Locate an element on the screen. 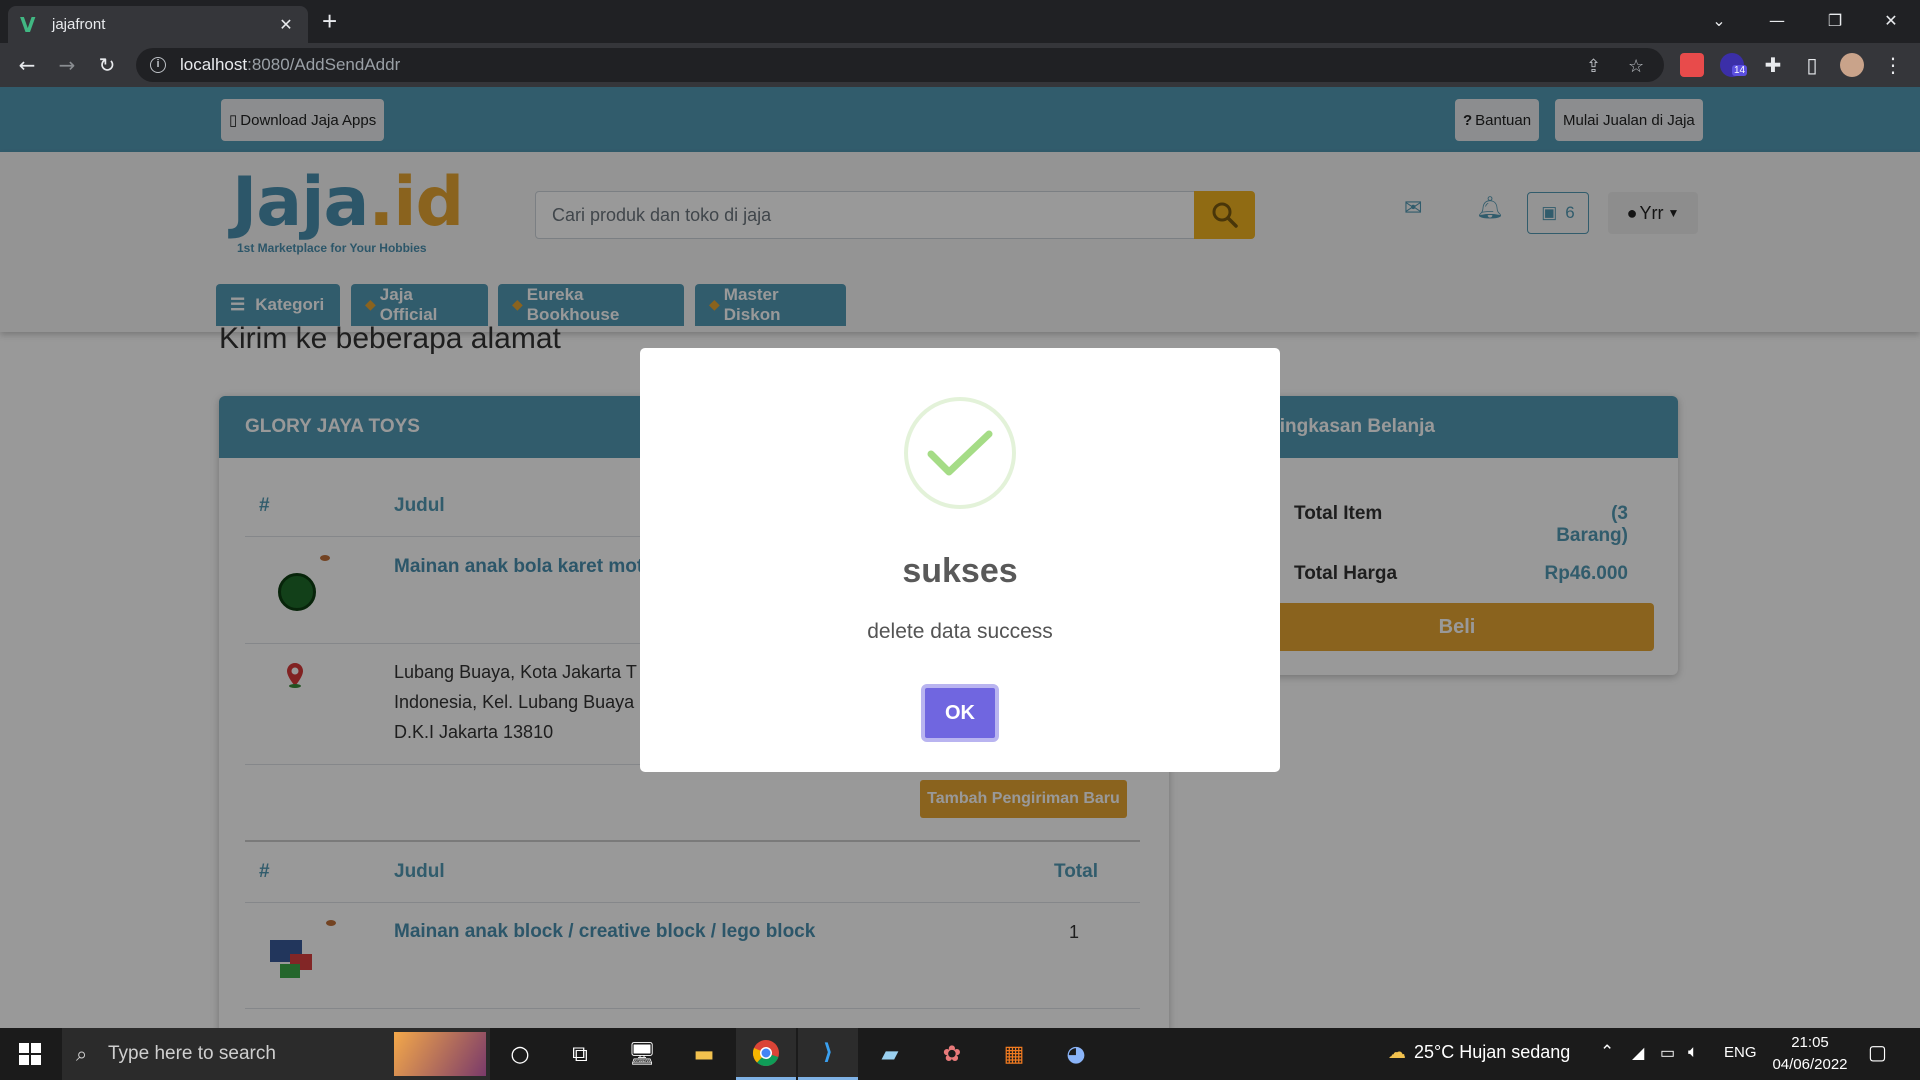 The image size is (1920, 1080). paint-app-icon: ✿ is located at coordinates (952, 1054).